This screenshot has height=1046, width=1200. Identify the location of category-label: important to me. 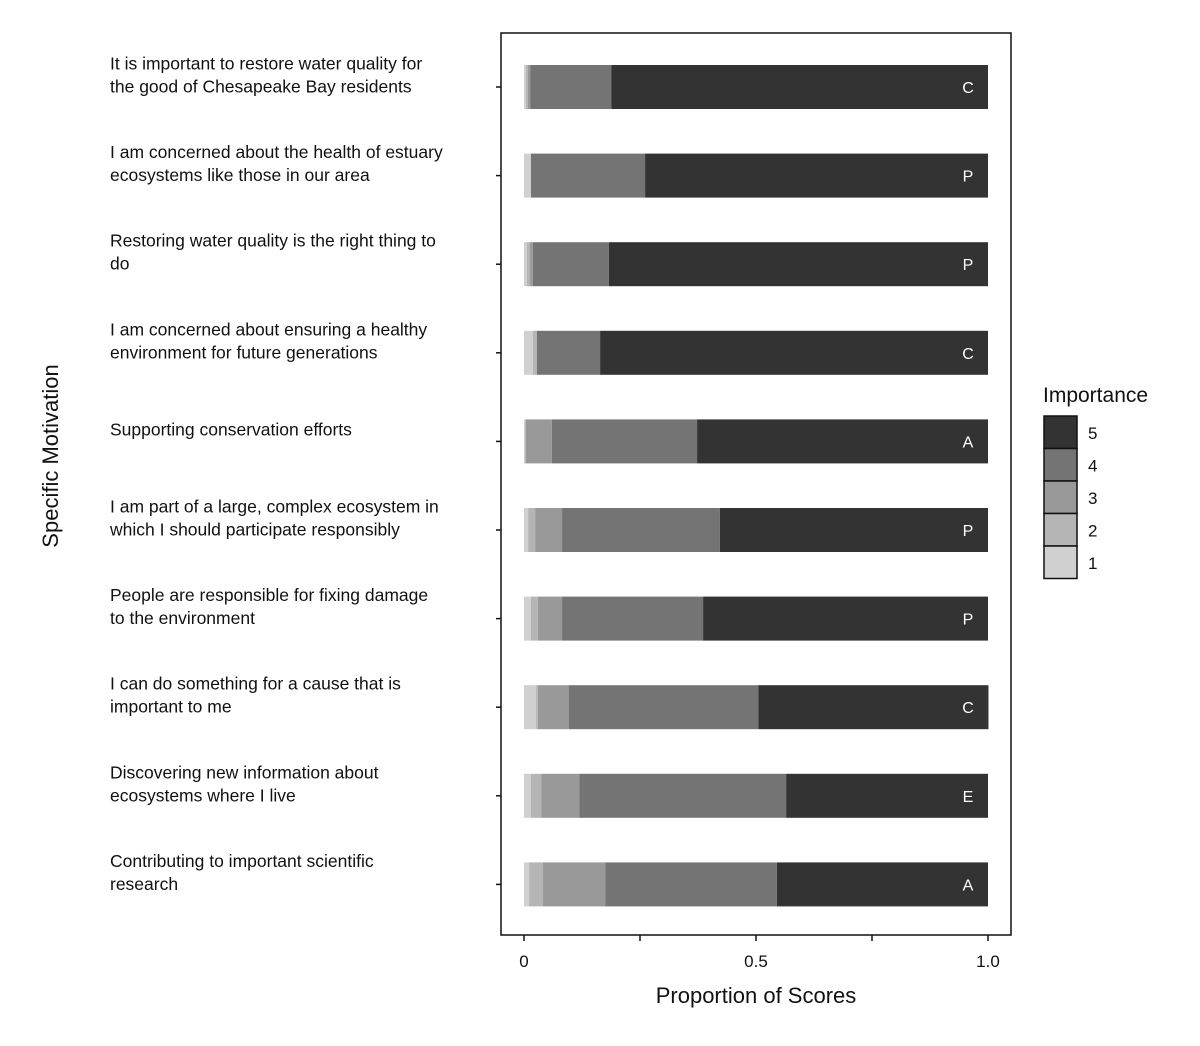
(171, 707).